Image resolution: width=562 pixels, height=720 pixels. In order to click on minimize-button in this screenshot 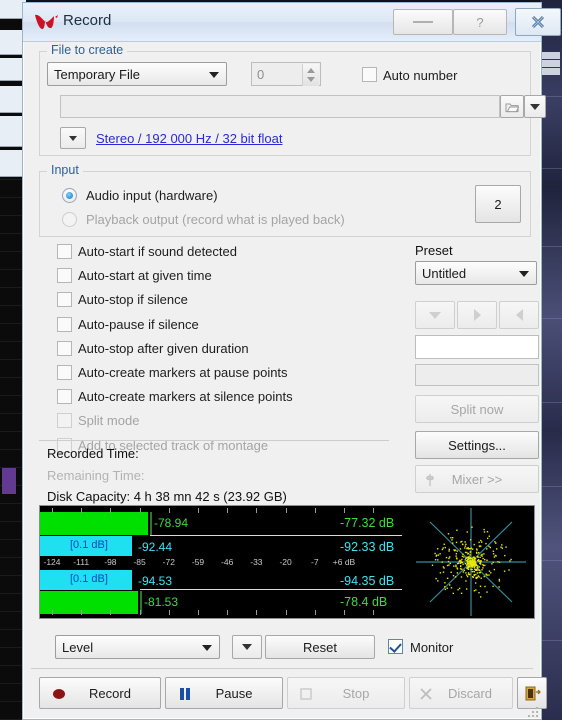, I will do `click(423, 22)`.